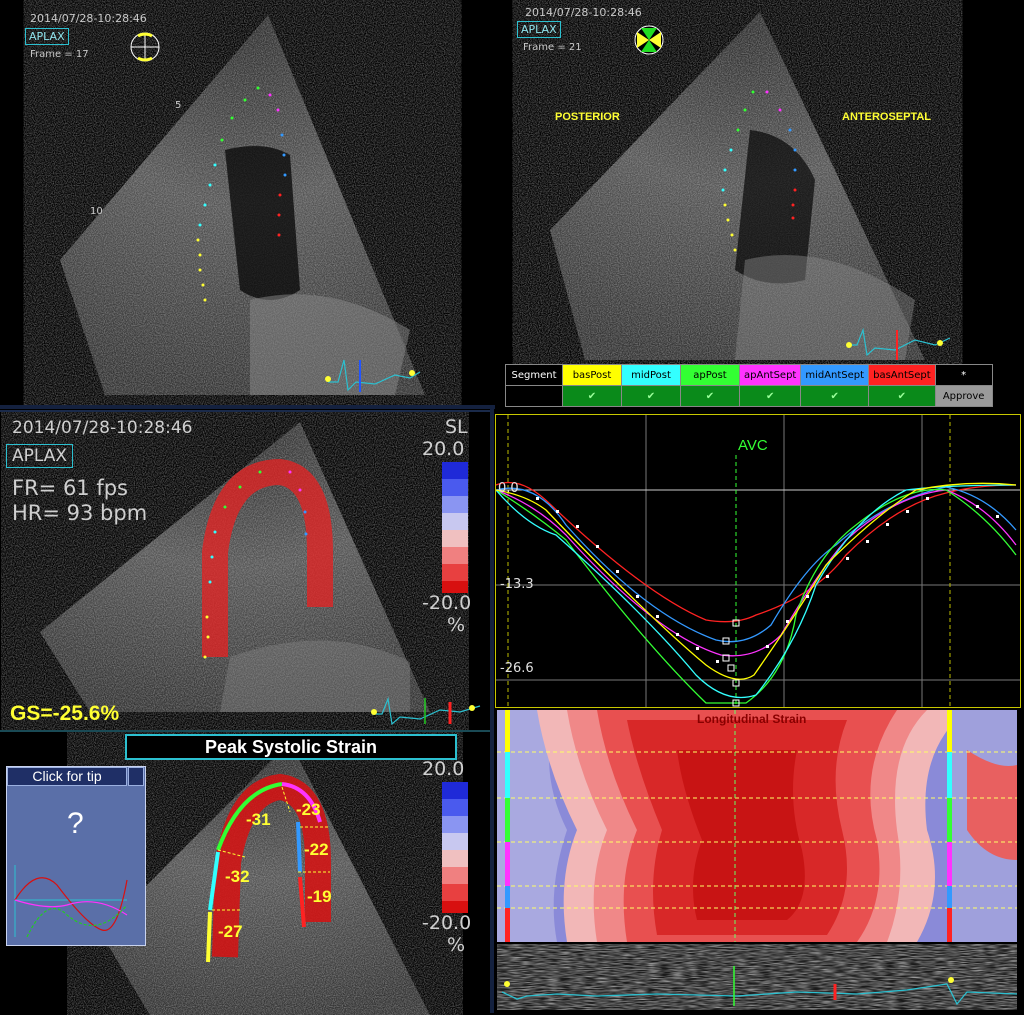 This screenshot has height=1015, width=1024. I want to click on strain-curves-panel: AVC 0.0 -13.3 -26.6, so click(758, 561).